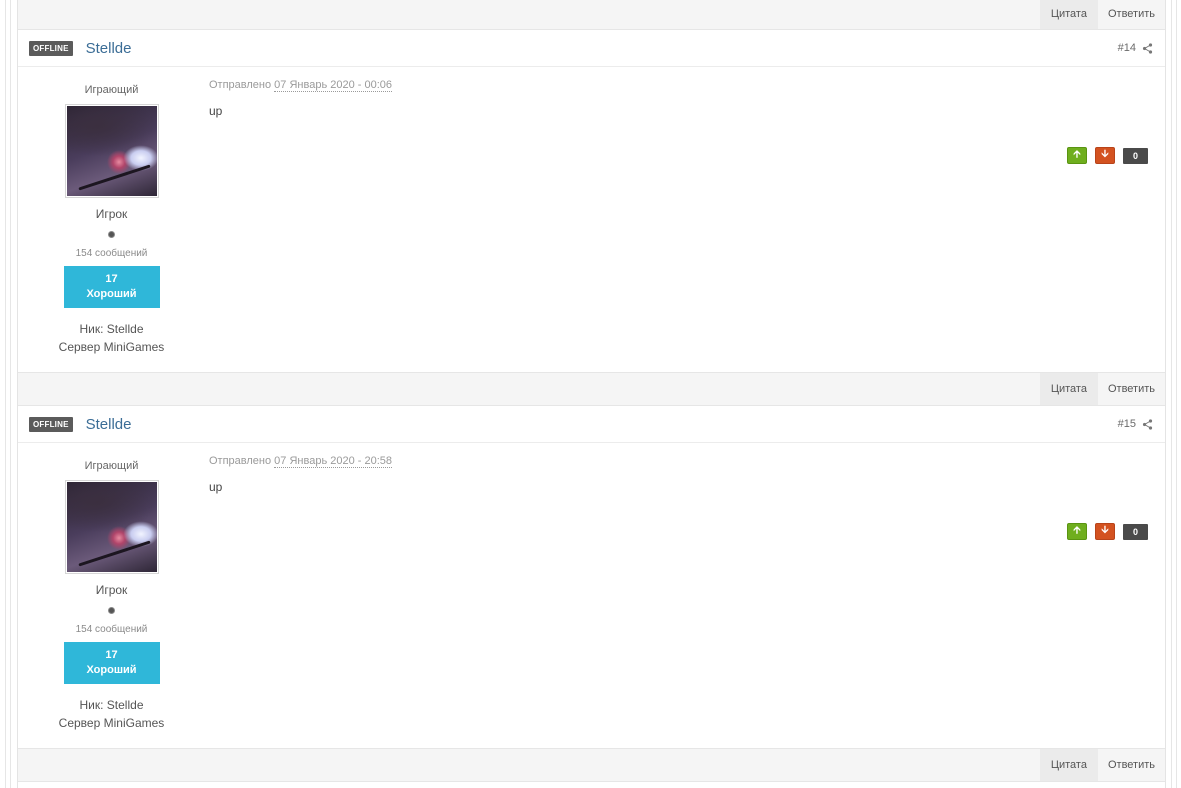  Describe the element at coordinates (333, 461) in the screenshot. I see `posted-date: 07 Январь 2020 - 20:58` at that location.